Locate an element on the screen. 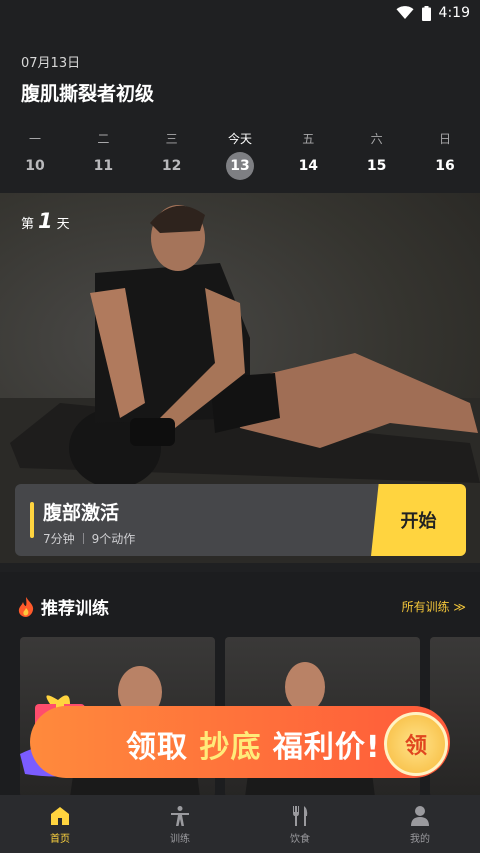 The image size is (480, 853). day-number: 13 is located at coordinates (239, 166).